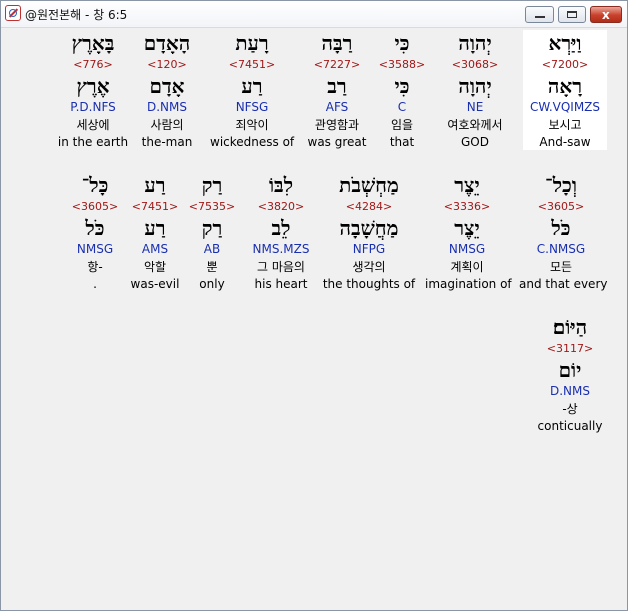  Describe the element at coordinates (337, 65) in the screenshot. I see `strong-number: <7227>` at that location.